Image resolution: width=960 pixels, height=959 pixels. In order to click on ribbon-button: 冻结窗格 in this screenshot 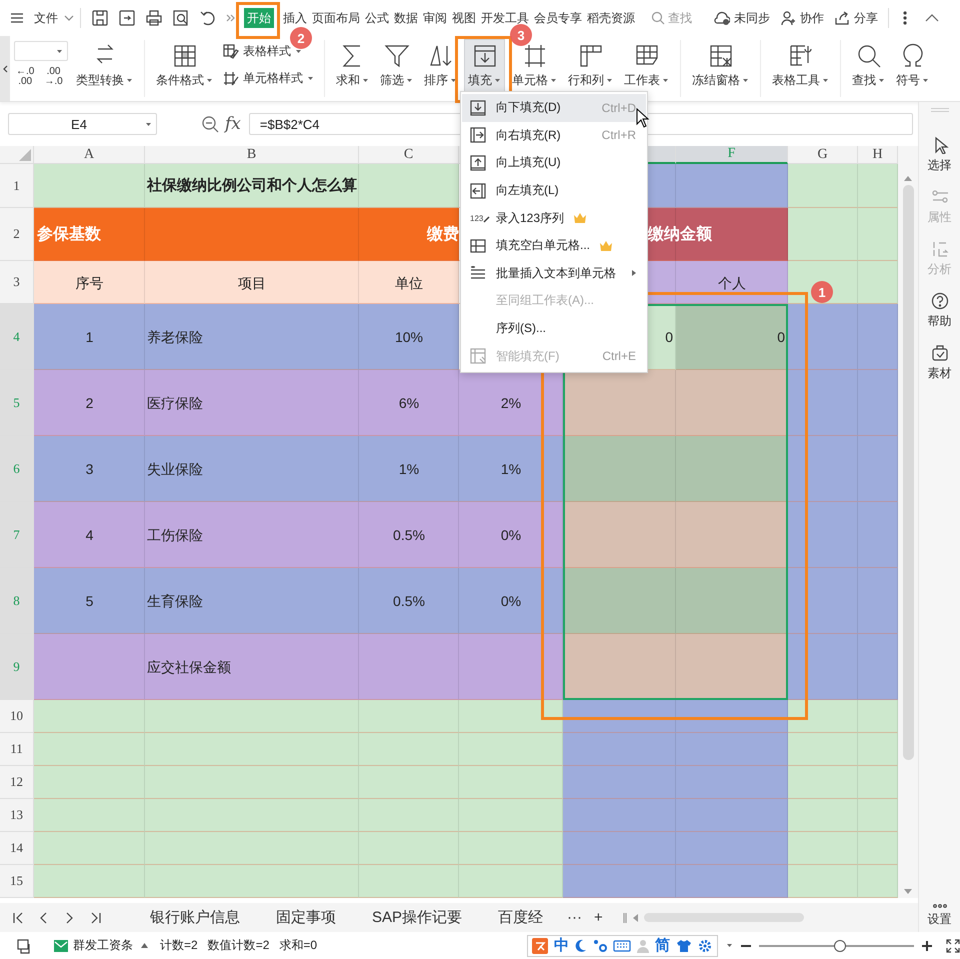, I will do `click(720, 69)`.